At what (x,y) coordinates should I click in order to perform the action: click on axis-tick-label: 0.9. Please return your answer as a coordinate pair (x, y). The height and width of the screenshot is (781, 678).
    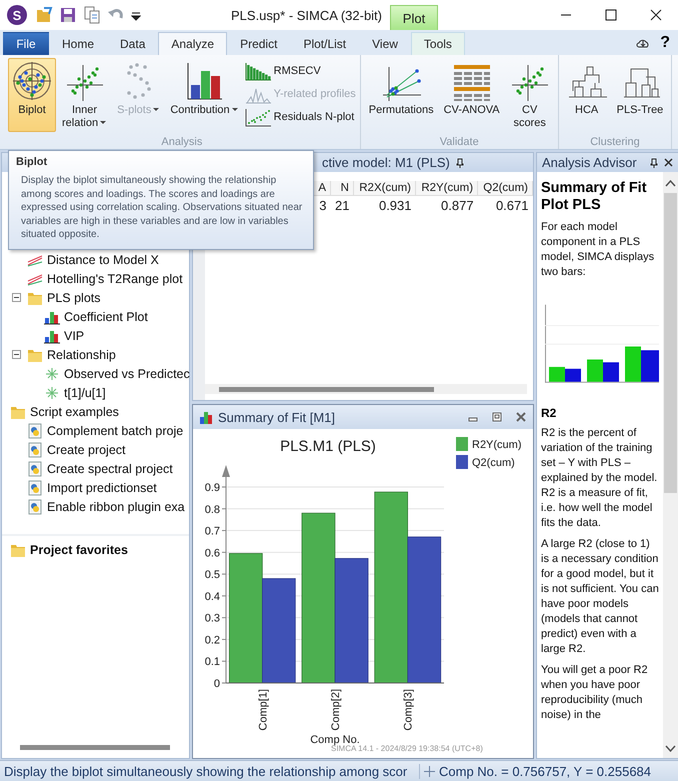
    Looking at the image, I should click on (212, 488).